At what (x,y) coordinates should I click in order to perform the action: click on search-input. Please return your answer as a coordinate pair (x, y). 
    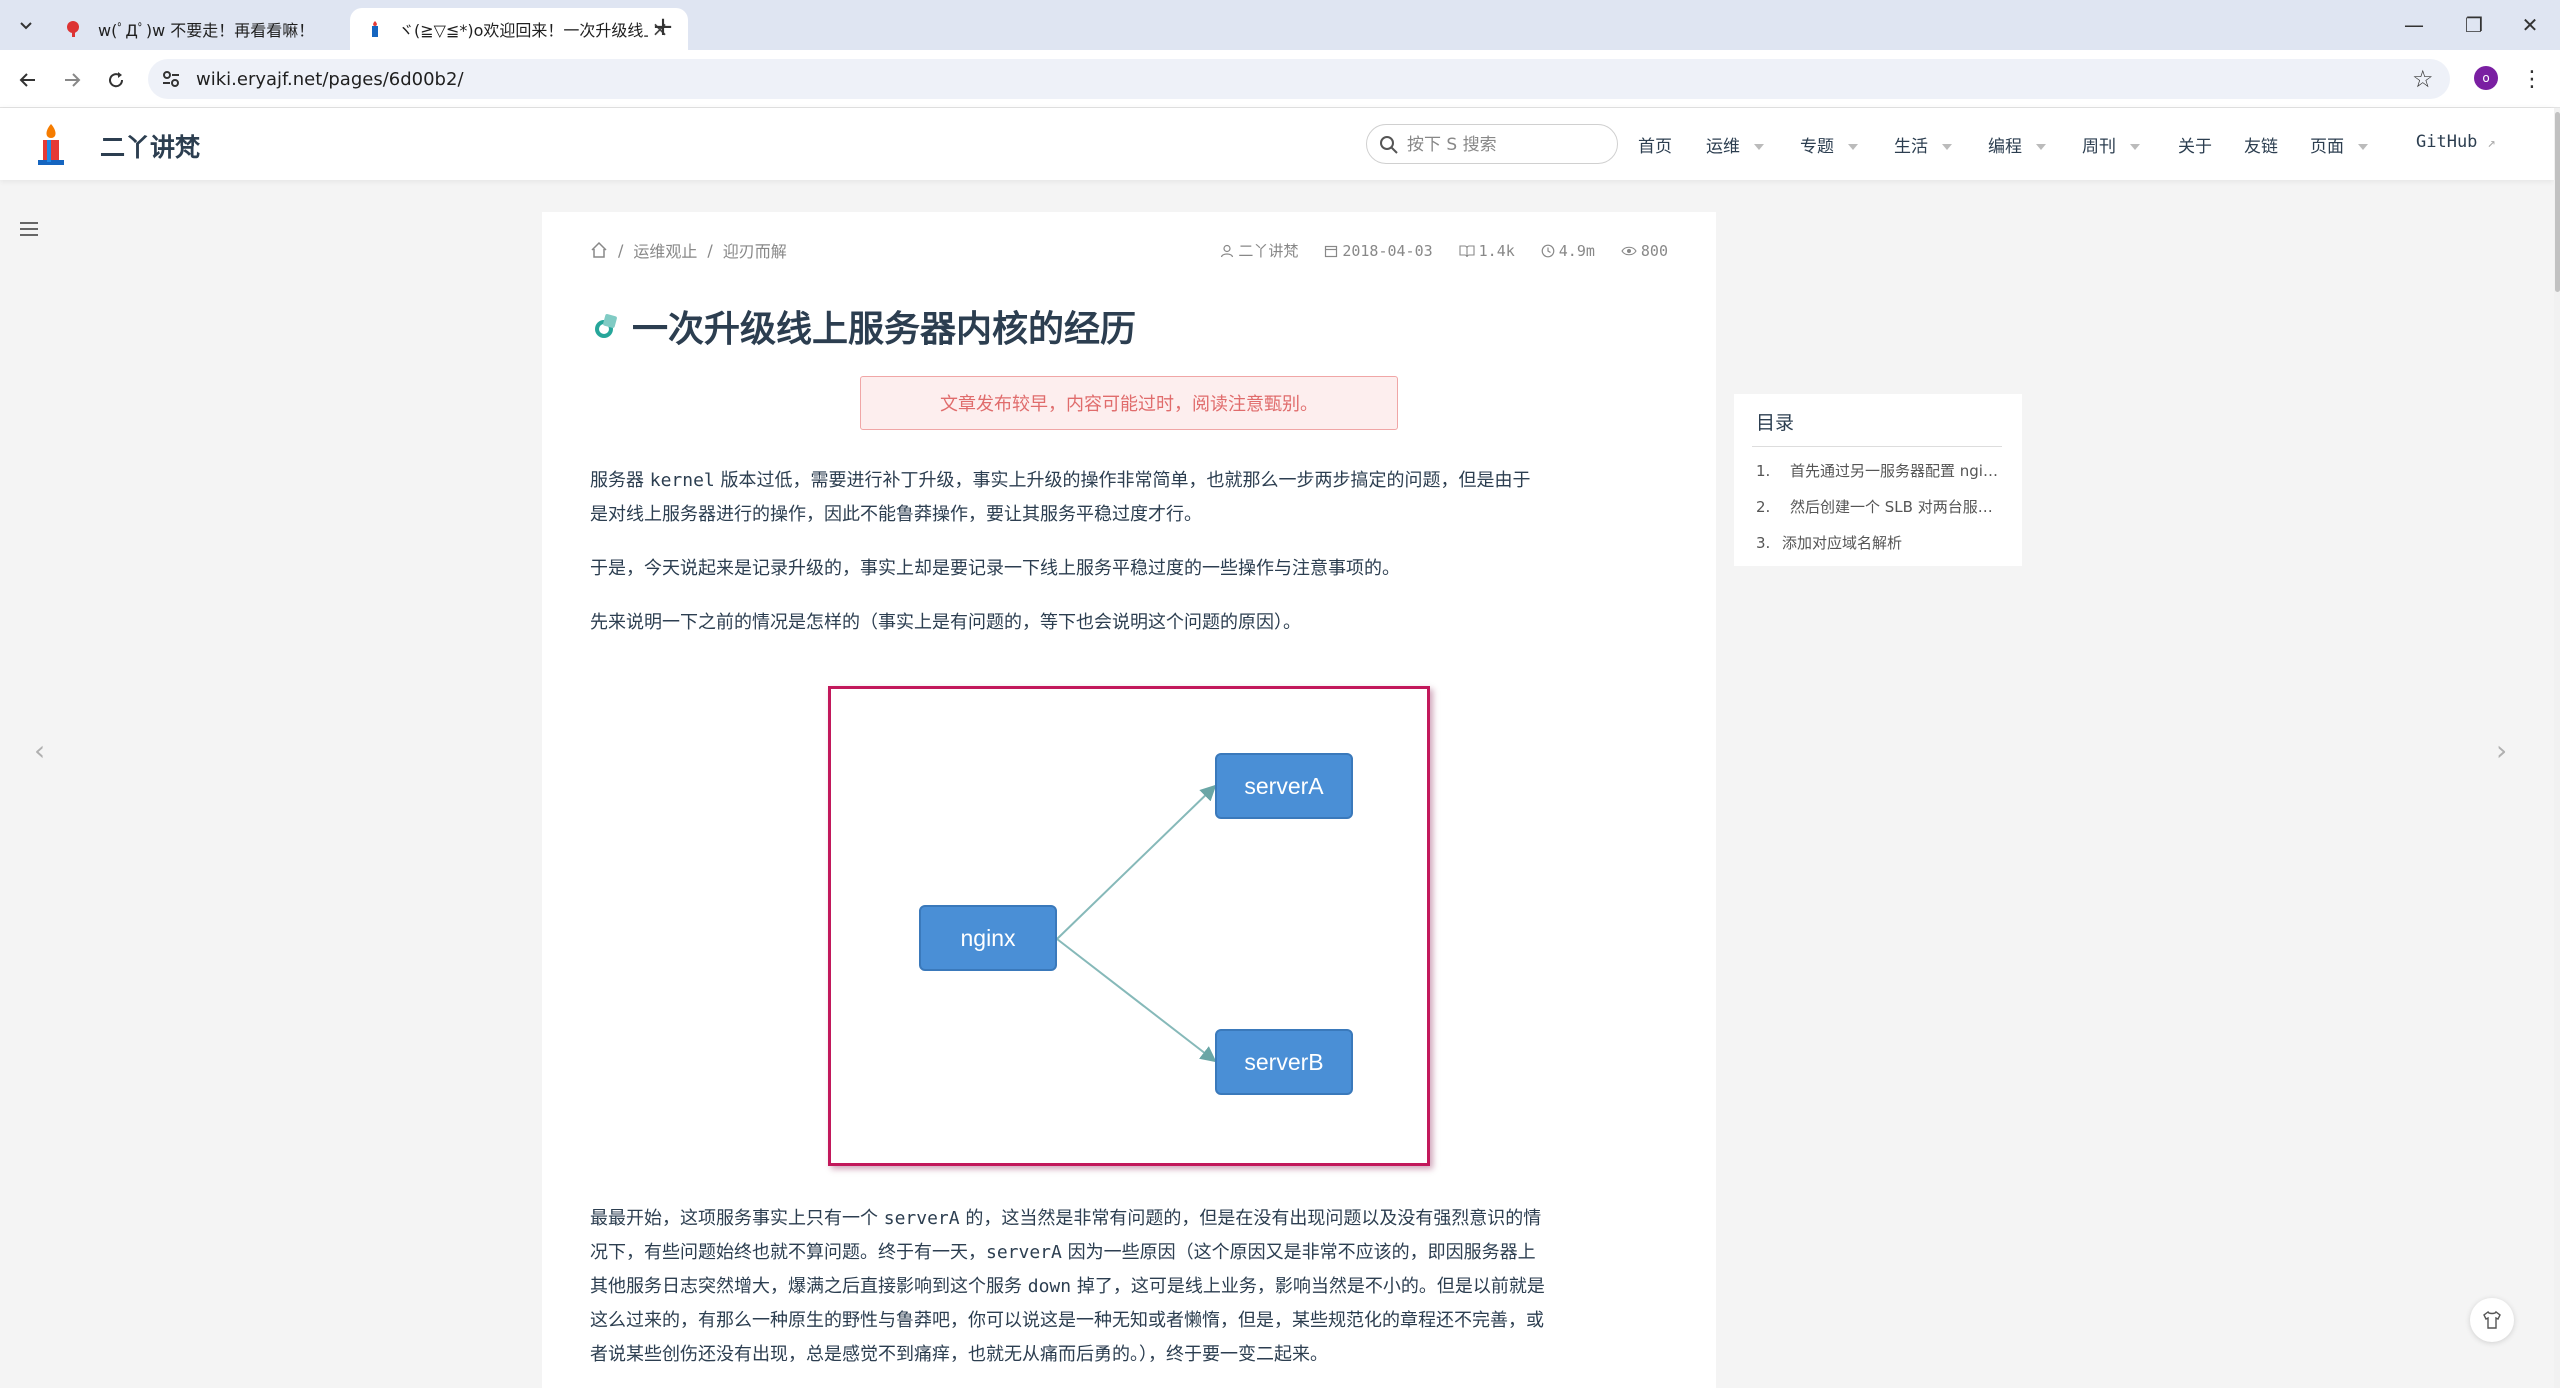
    Looking at the image, I should click on (1507, 145).